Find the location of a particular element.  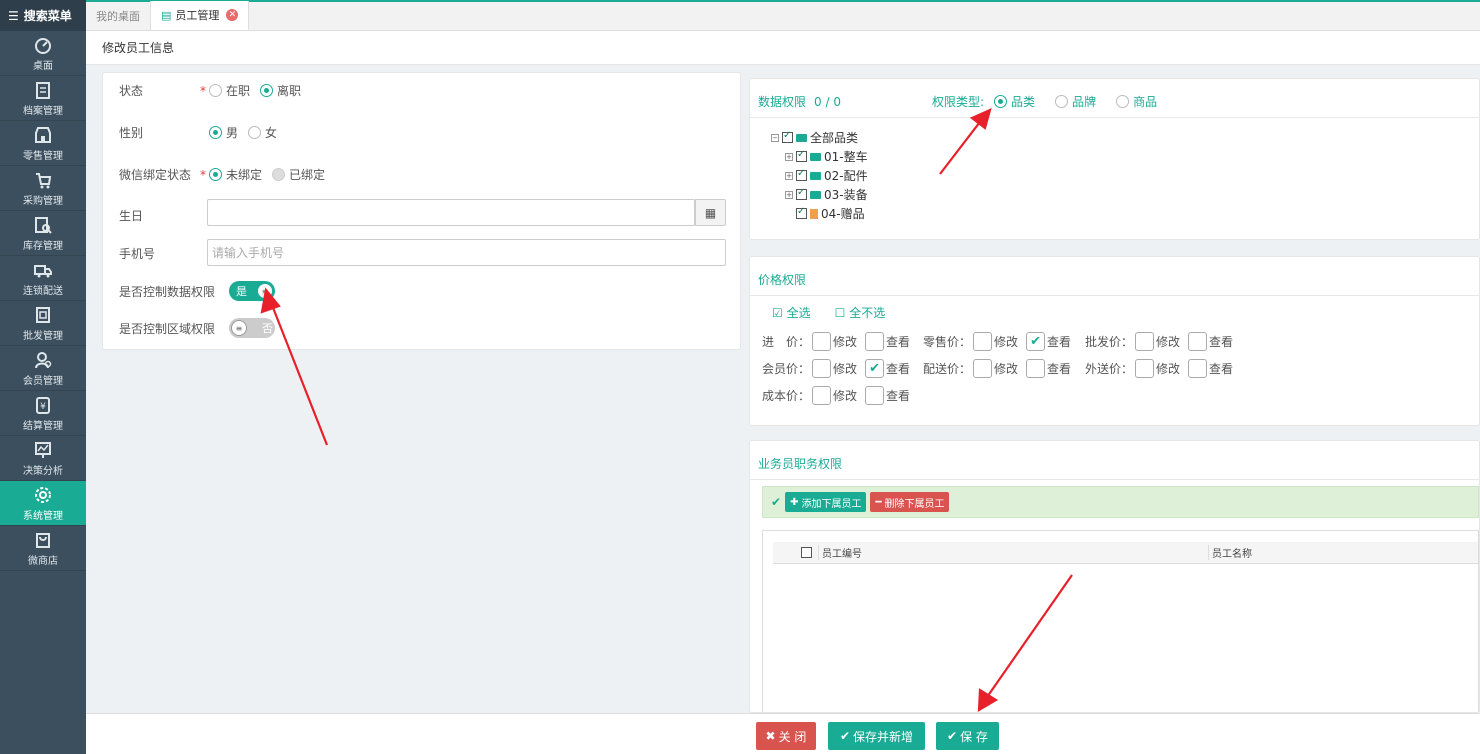

area-perm-toggle: ≡ 否 is located at coordinates (252, 328).